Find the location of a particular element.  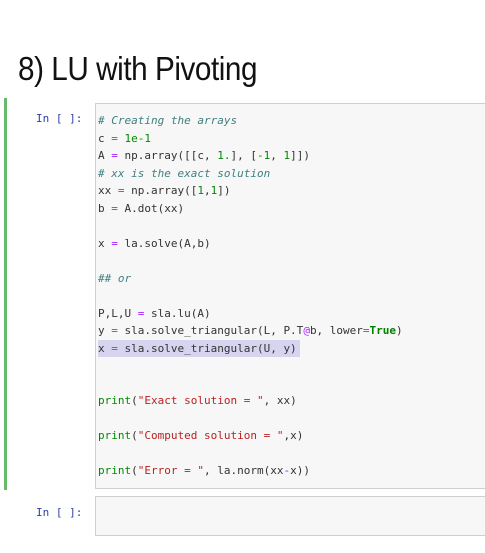

empty-code-cell-input is located at coordinates (290, 516).